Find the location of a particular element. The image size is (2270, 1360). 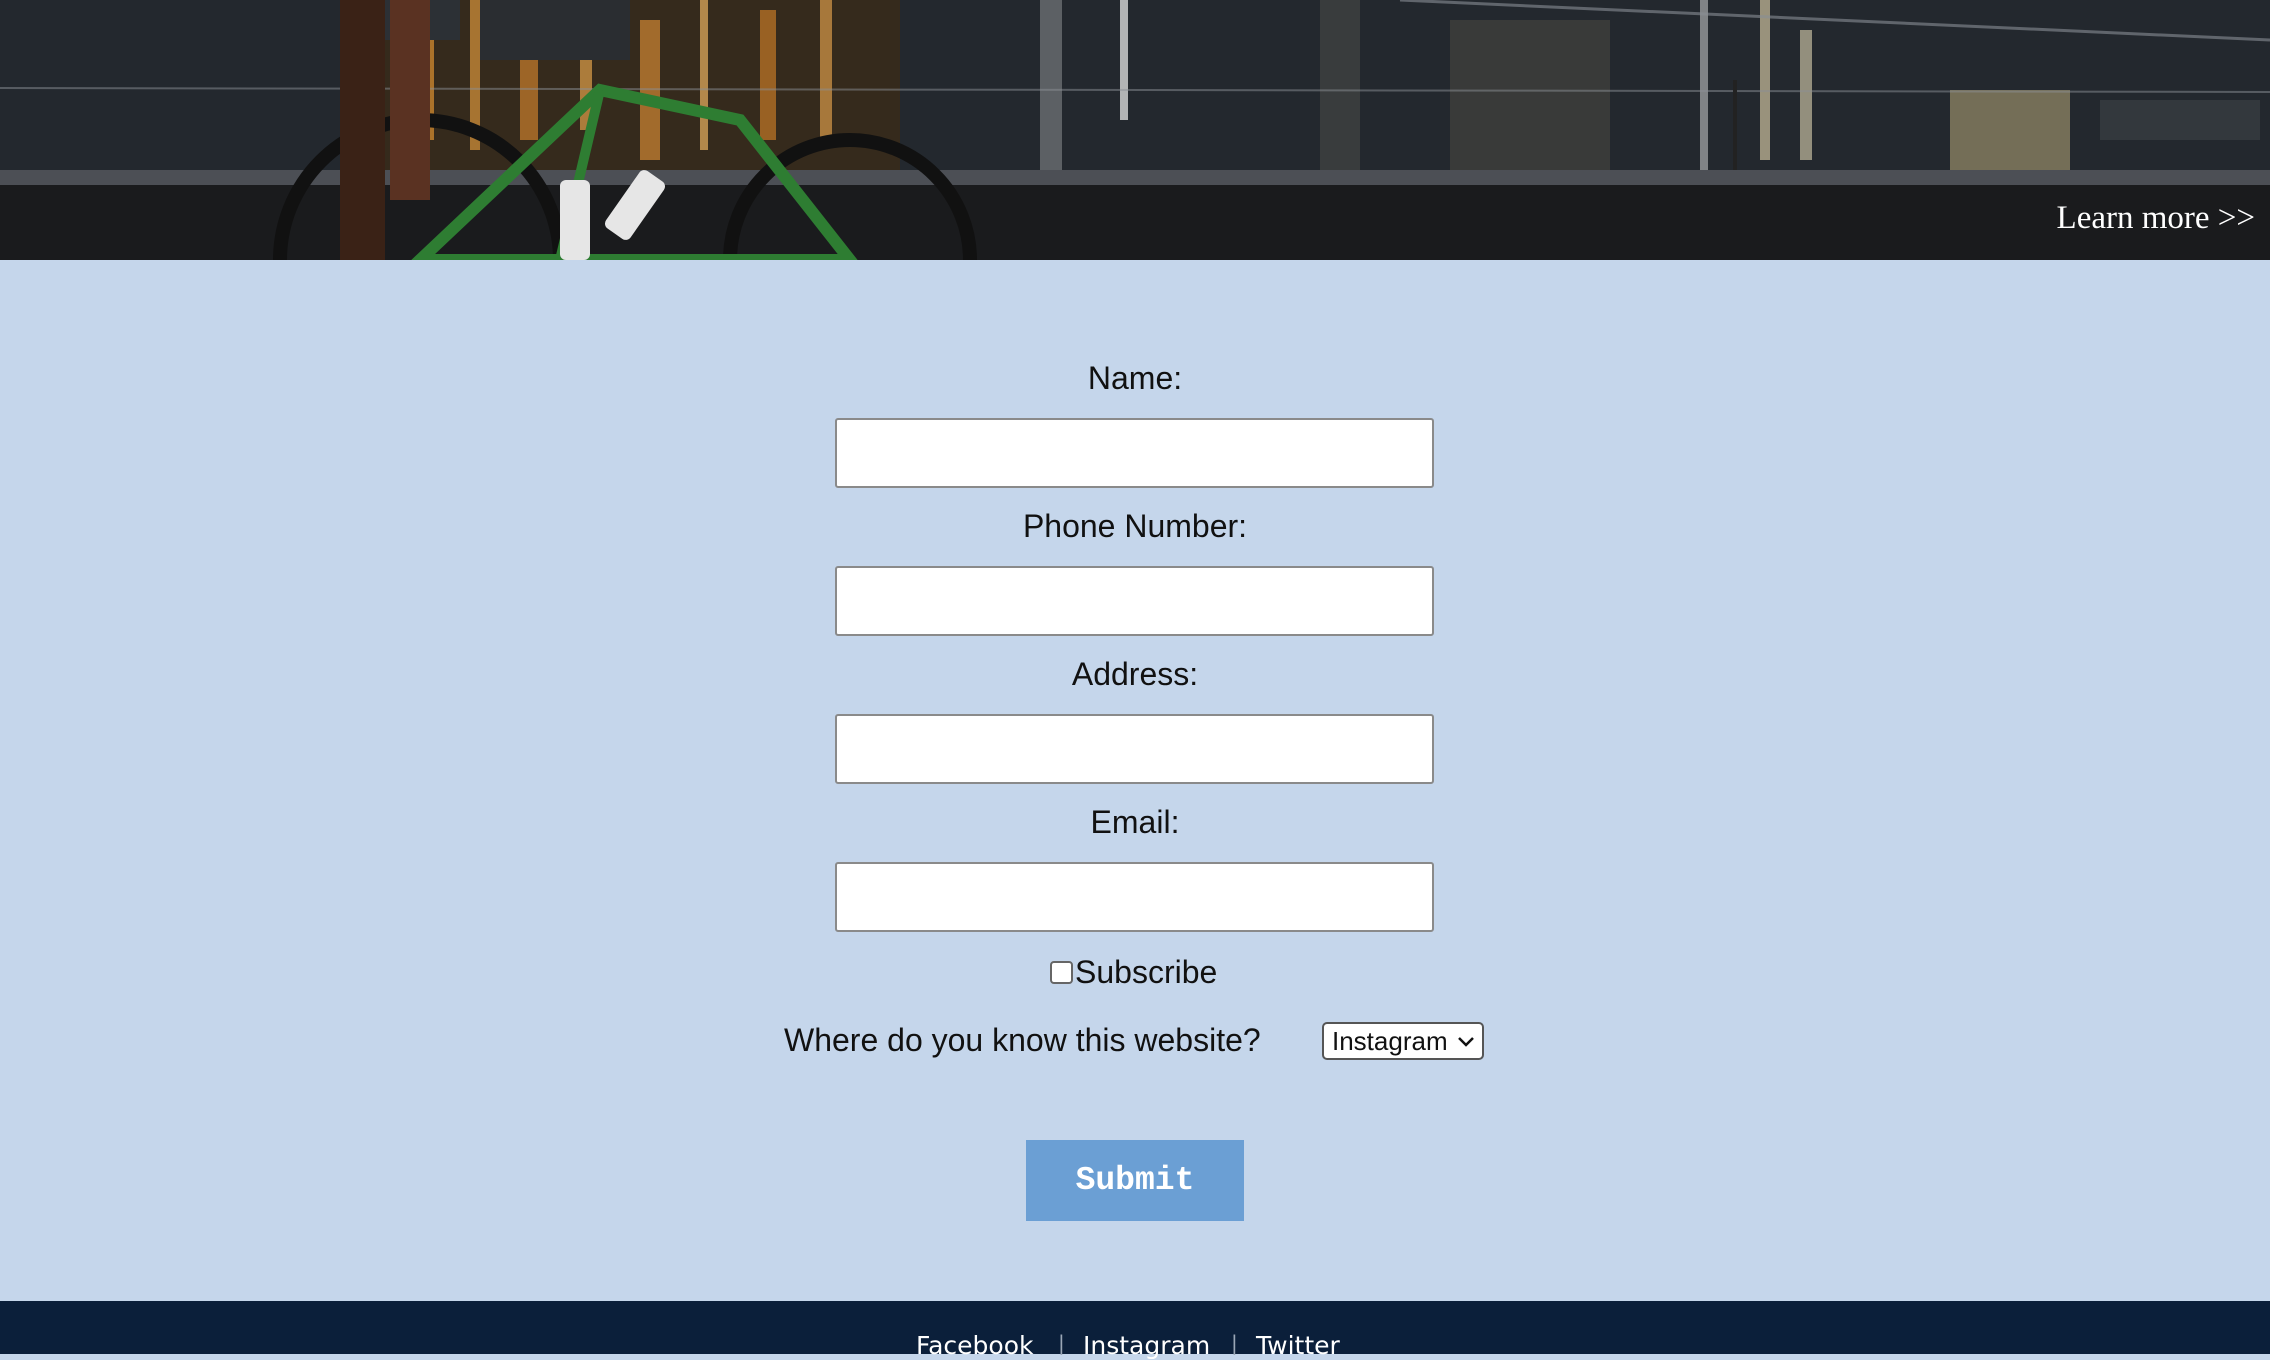

email-input is located at coordinates (1134, 897).